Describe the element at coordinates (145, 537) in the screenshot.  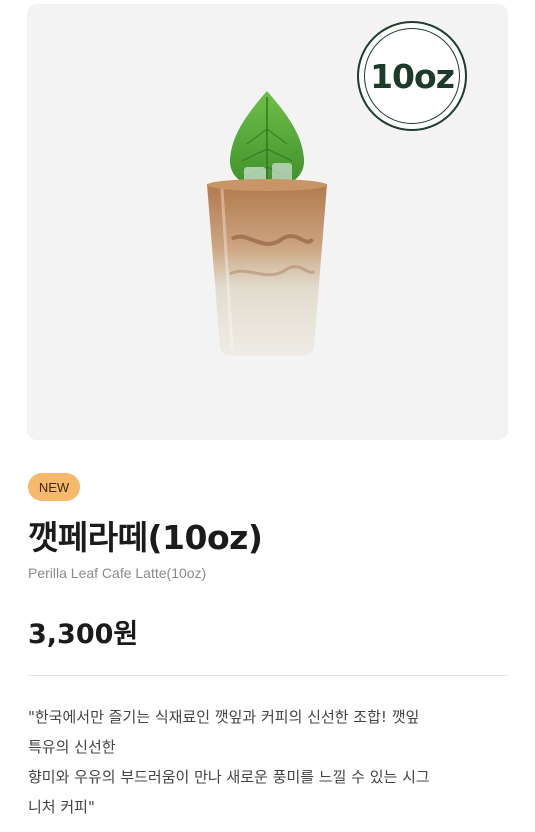
I see `product-title: 깻페라떼(10oz)` at that location.